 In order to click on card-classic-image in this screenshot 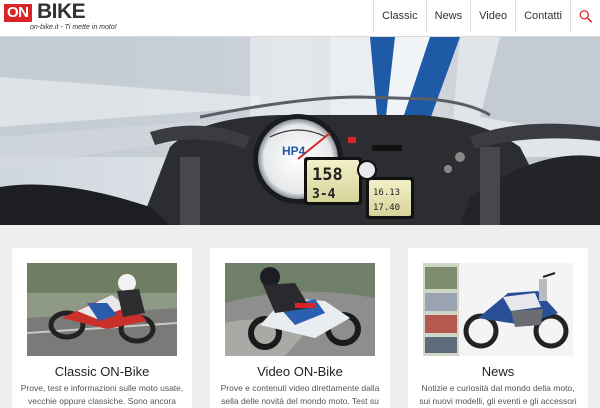, I will do `click(102, 309)`.